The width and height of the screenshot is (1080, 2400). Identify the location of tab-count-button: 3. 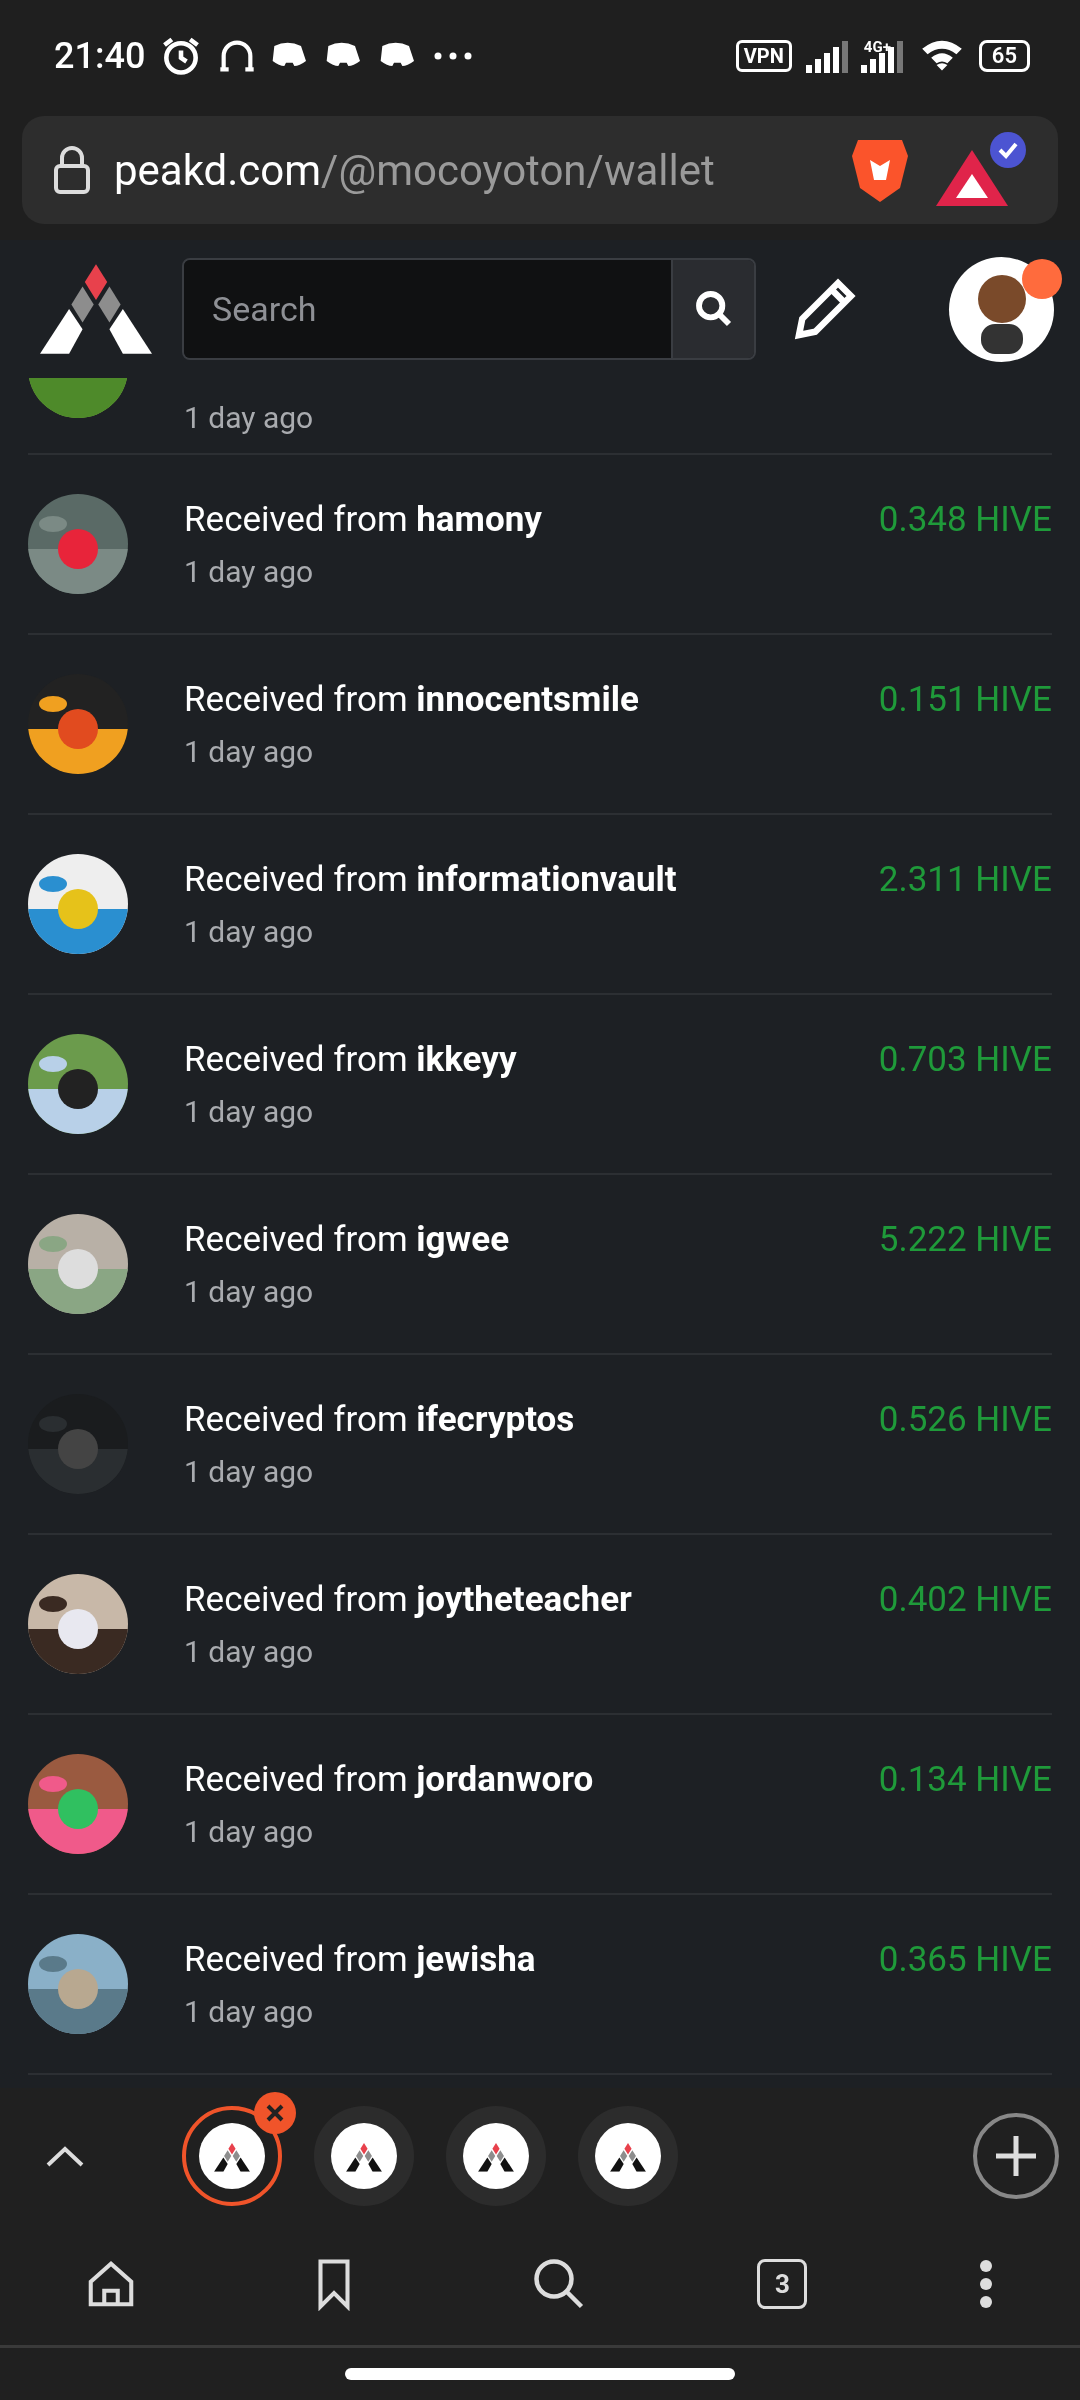
(782, 2284).